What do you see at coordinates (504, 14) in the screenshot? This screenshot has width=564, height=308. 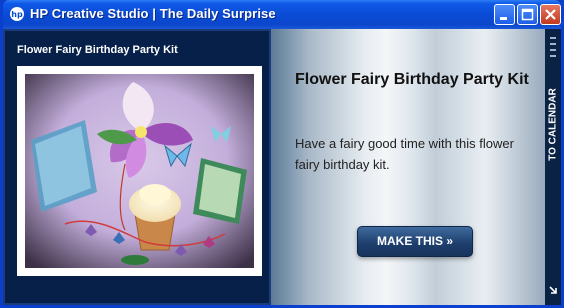 I see `minimize-button` at bounding box center [504, 14].